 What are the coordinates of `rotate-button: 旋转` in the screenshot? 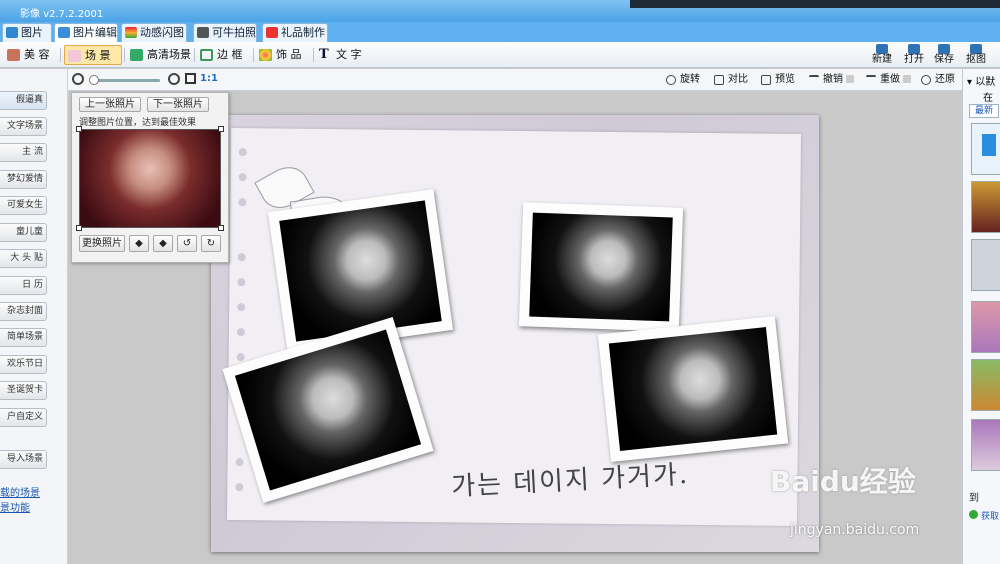 It's located at (683, 80).